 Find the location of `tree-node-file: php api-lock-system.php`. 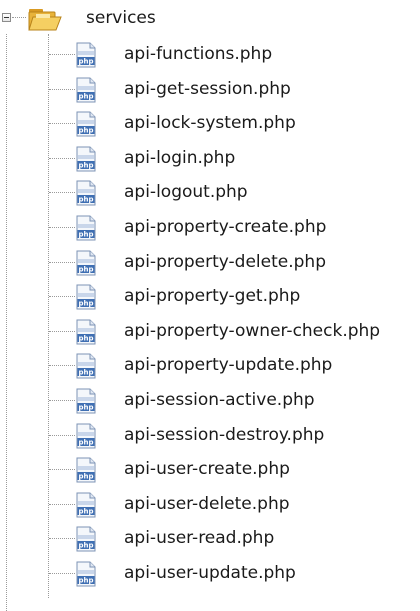

tree-node-file: php api-lock-system.php is located at coordinates (210, 124).